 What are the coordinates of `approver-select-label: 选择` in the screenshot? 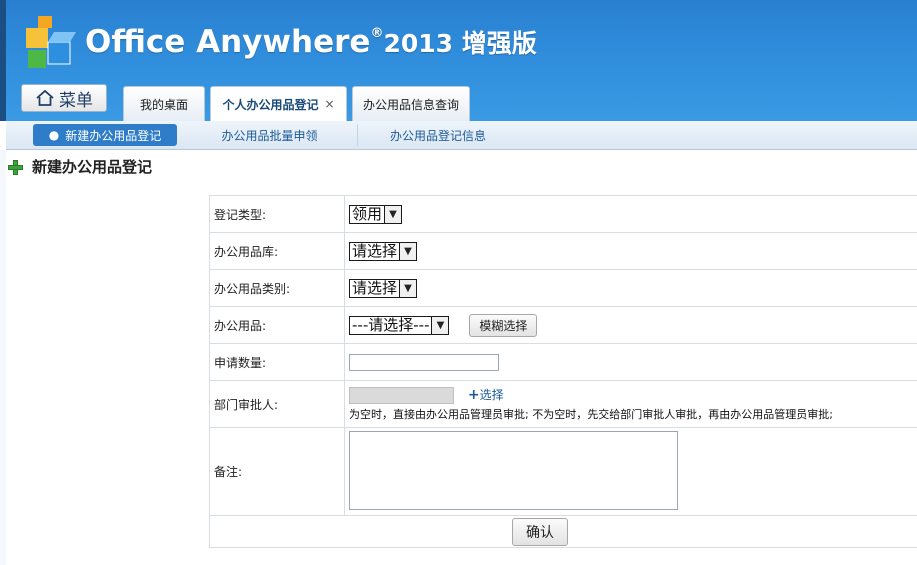 It's located at (491, 395).